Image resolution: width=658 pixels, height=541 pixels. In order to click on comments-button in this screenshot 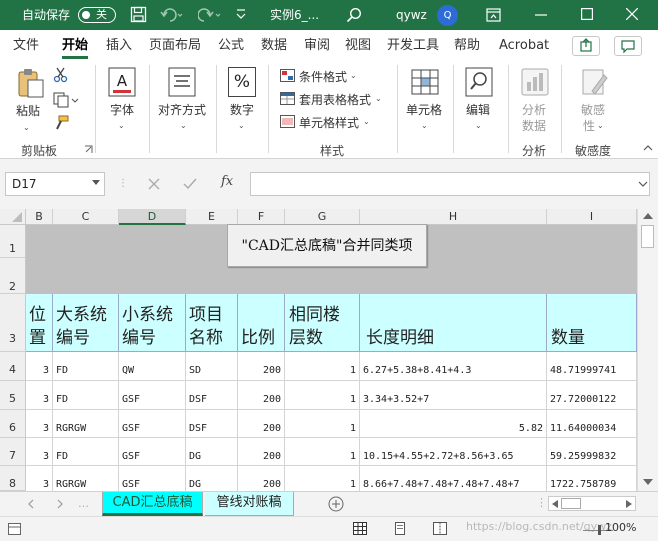, I will do `click(628, 46)`.